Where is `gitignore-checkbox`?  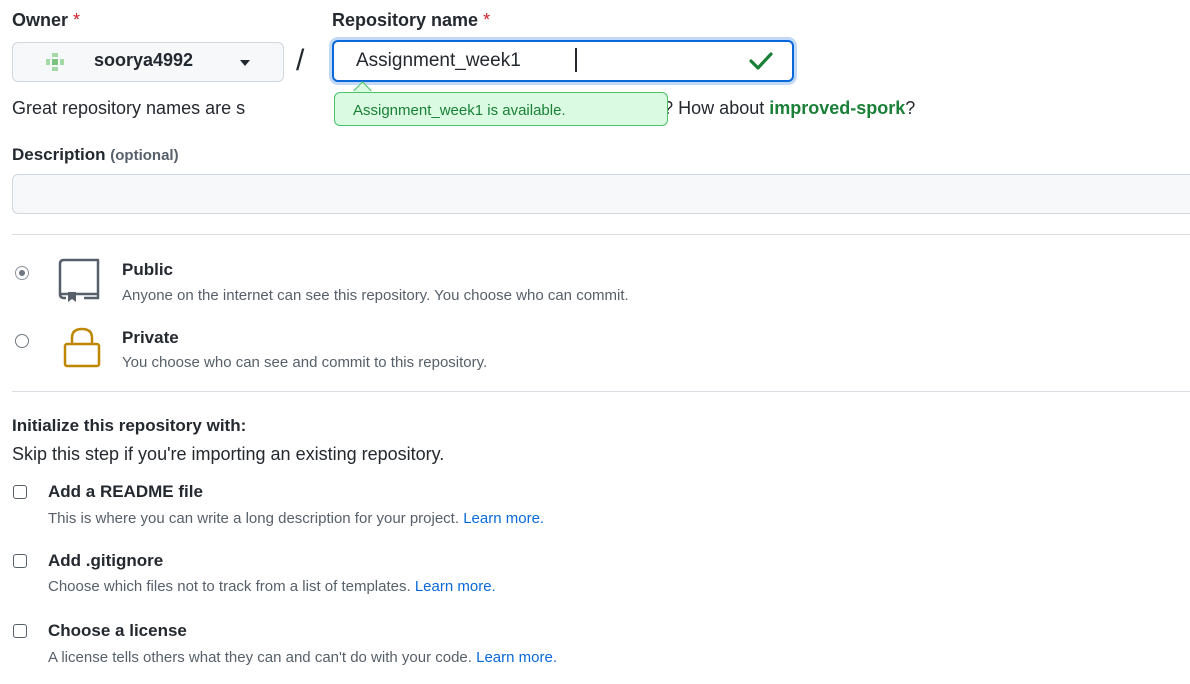 gitignore-checkbox is located at coordinates (20, 561).